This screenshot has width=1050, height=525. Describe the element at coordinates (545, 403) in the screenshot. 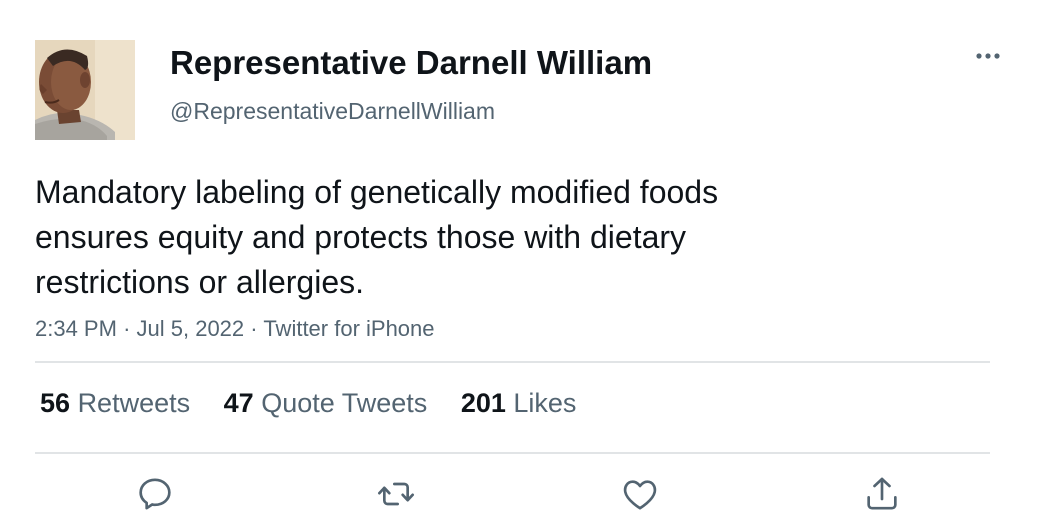

I see `likes-label: Likes` at that location.